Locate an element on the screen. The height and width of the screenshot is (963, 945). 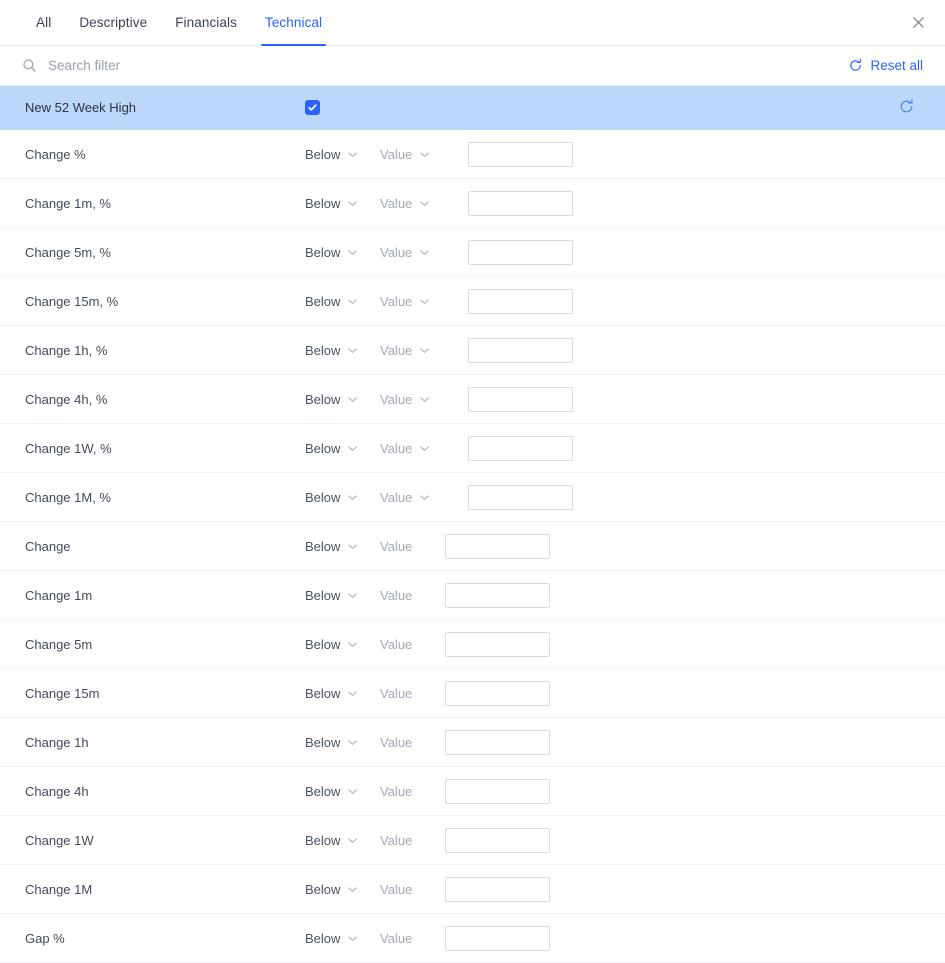
filter-row: Change 1m Below Value is located at coordinates (472, 595).